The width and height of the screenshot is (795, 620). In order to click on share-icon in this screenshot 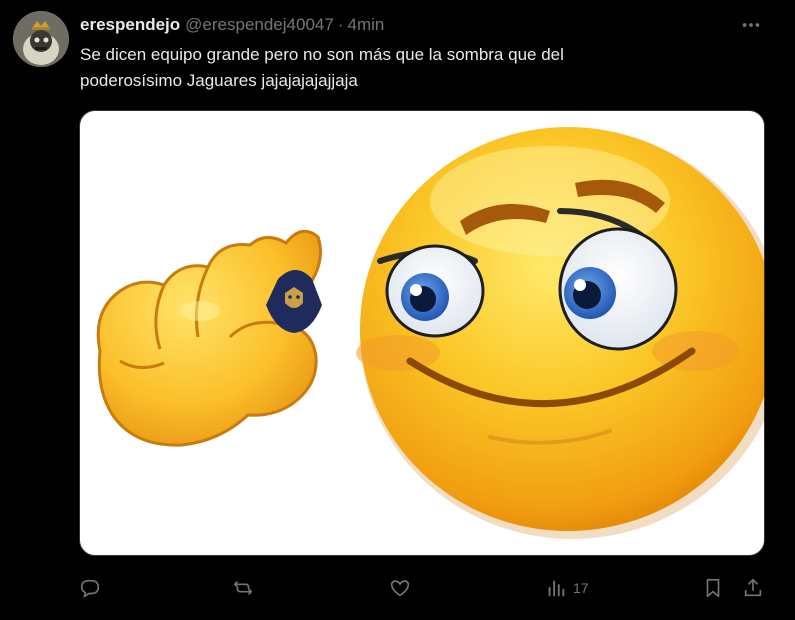, I will do `click(753, 587)`.